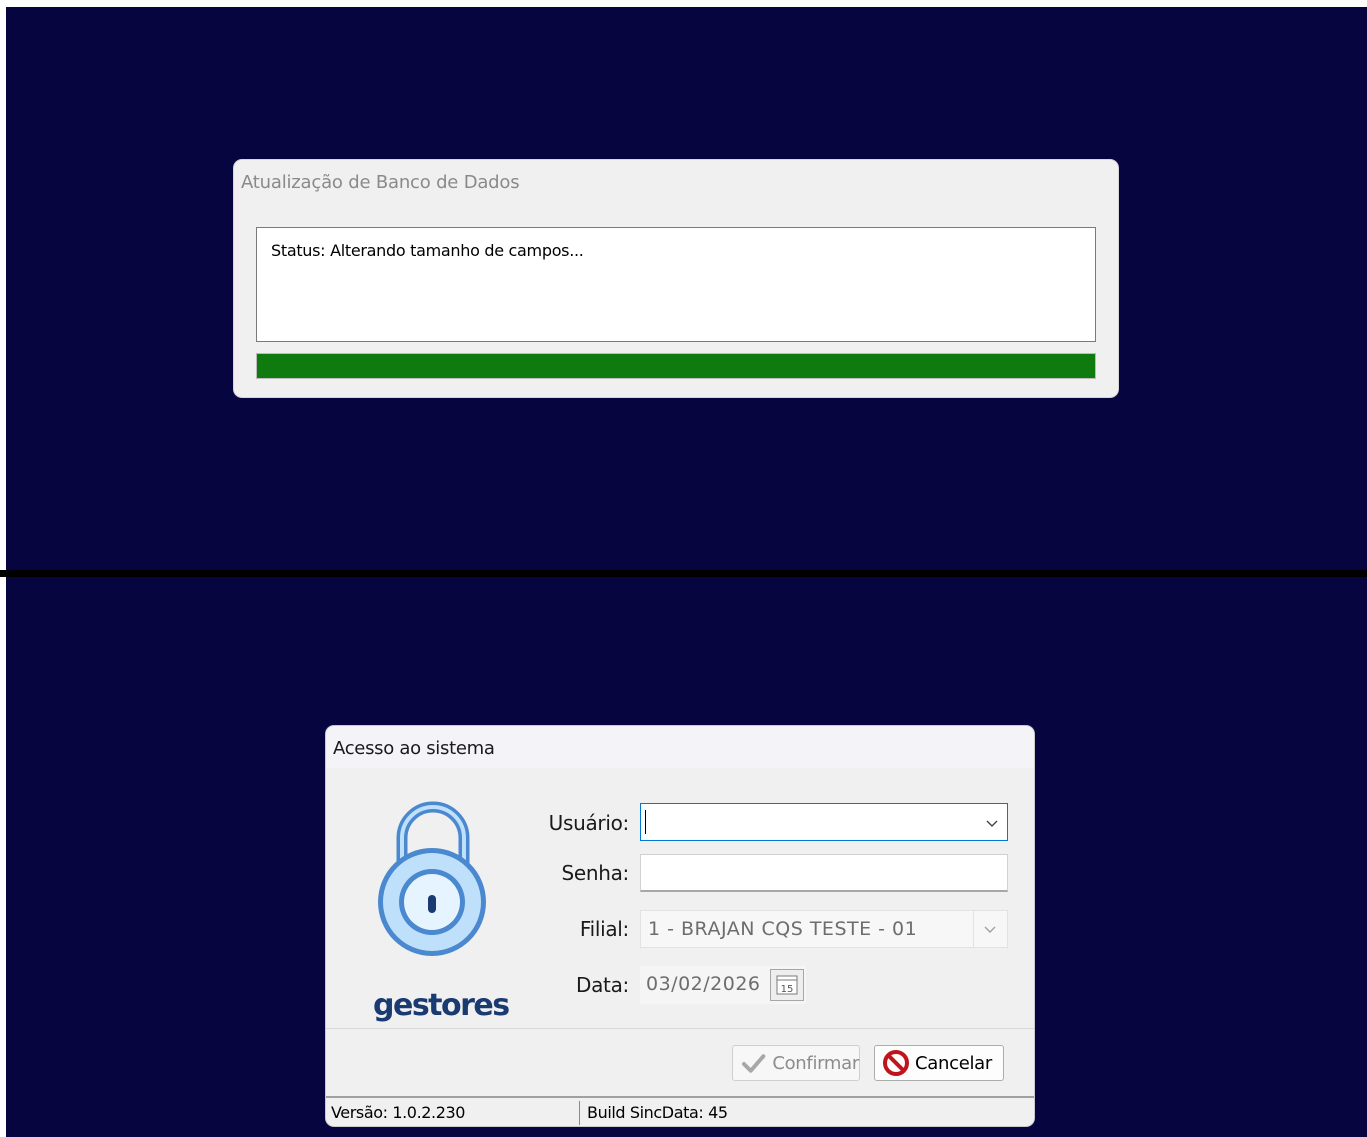 This screenshot has width=1367, height=1137. Describe the element at coordinates (579, 1113) in the screenshot. I see `statusbar-separator` at that location.